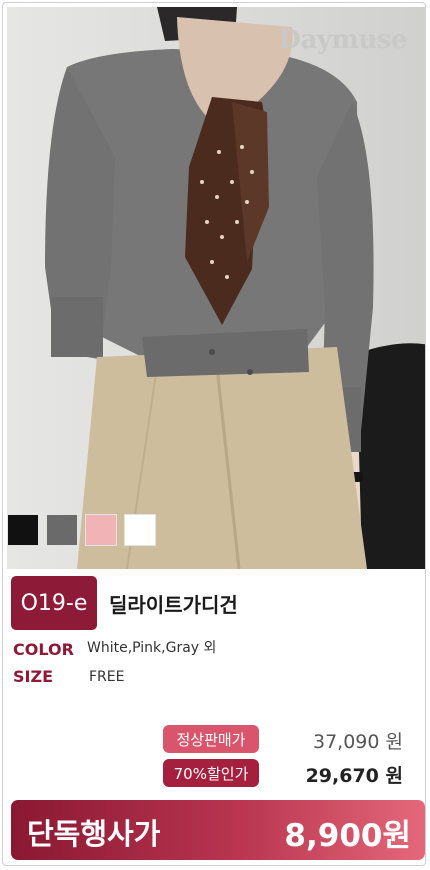  What do you see at coordinates (342, 40) in the screenshot?
I see `brand-logo: Daymuse` at bounding box center [342, 40].